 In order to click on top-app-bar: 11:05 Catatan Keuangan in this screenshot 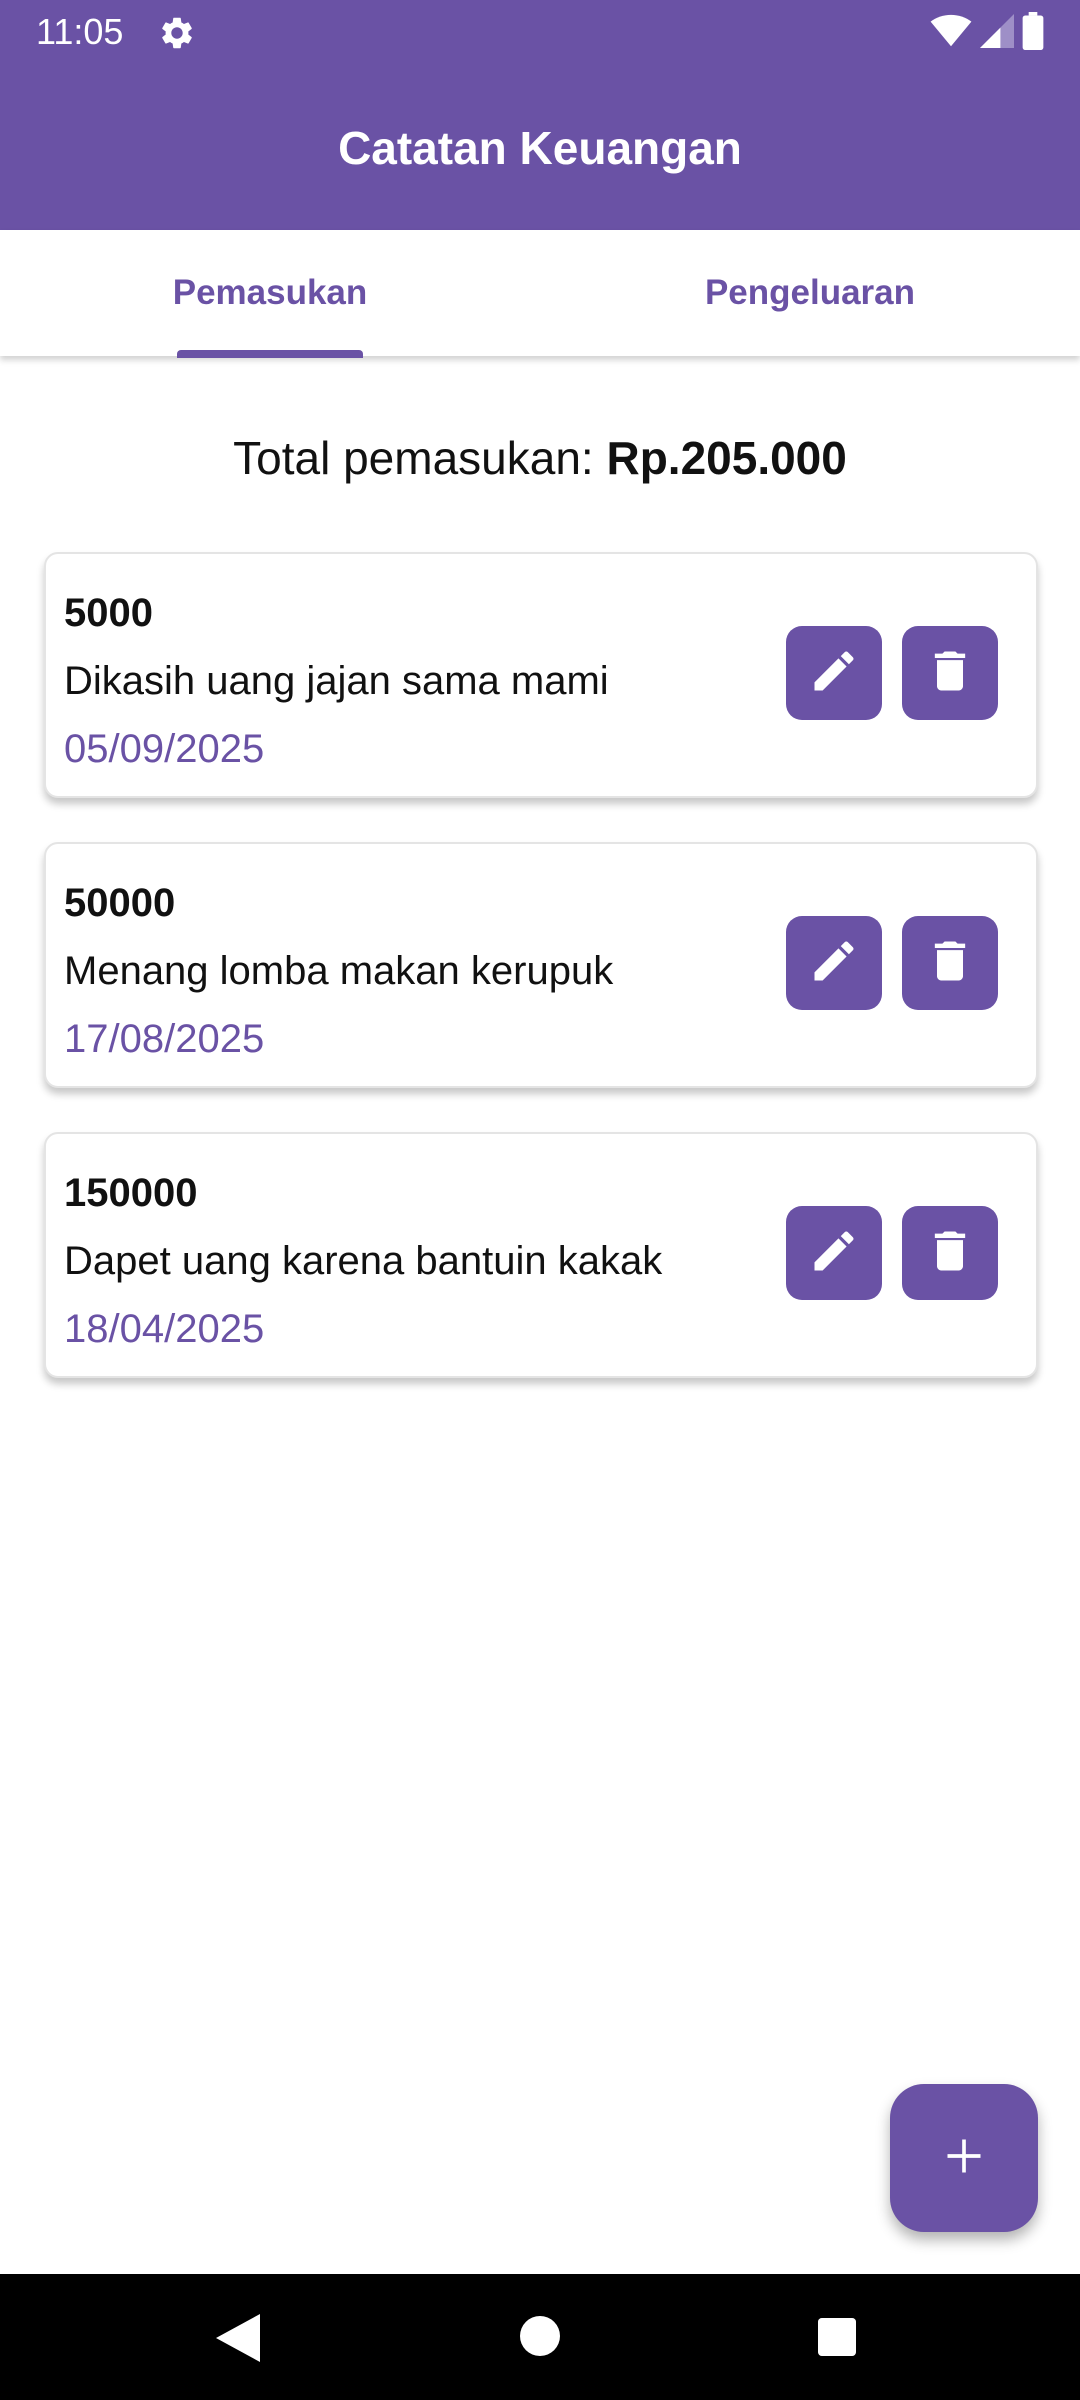, I will do `click(540, 115)`.